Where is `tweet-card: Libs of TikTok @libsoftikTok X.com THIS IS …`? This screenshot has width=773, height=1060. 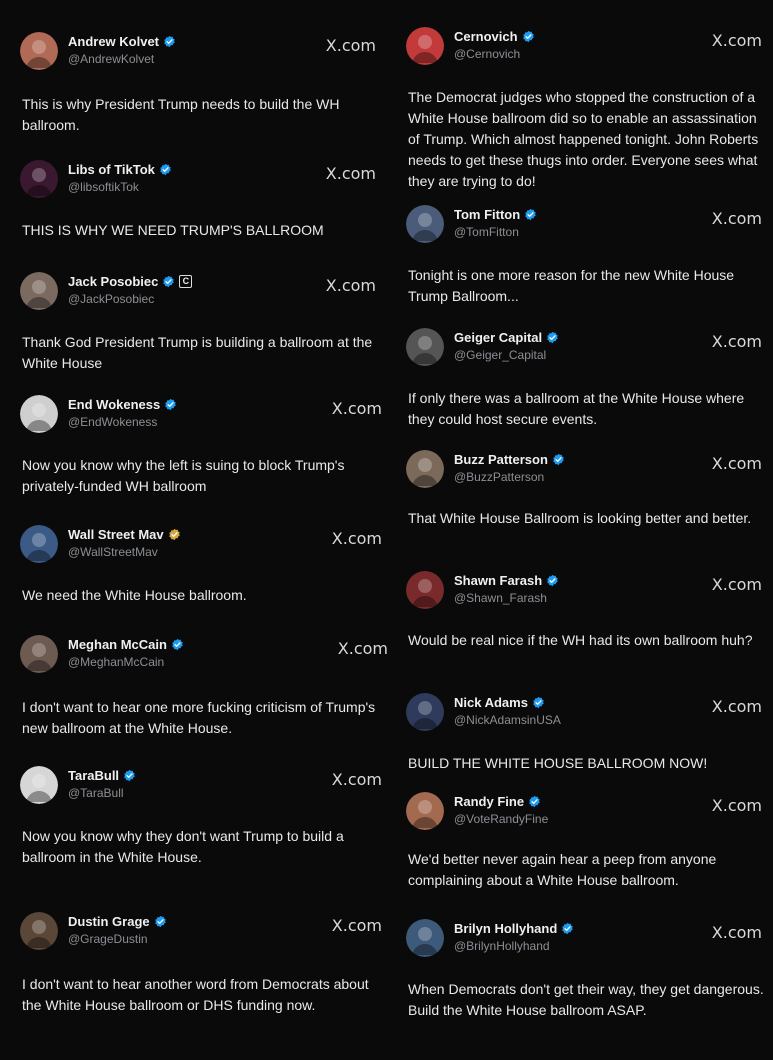
tweet-card: Libs of TikTok @libsoftikTok X.com THIS IS … is located at coordinates (195, 198).